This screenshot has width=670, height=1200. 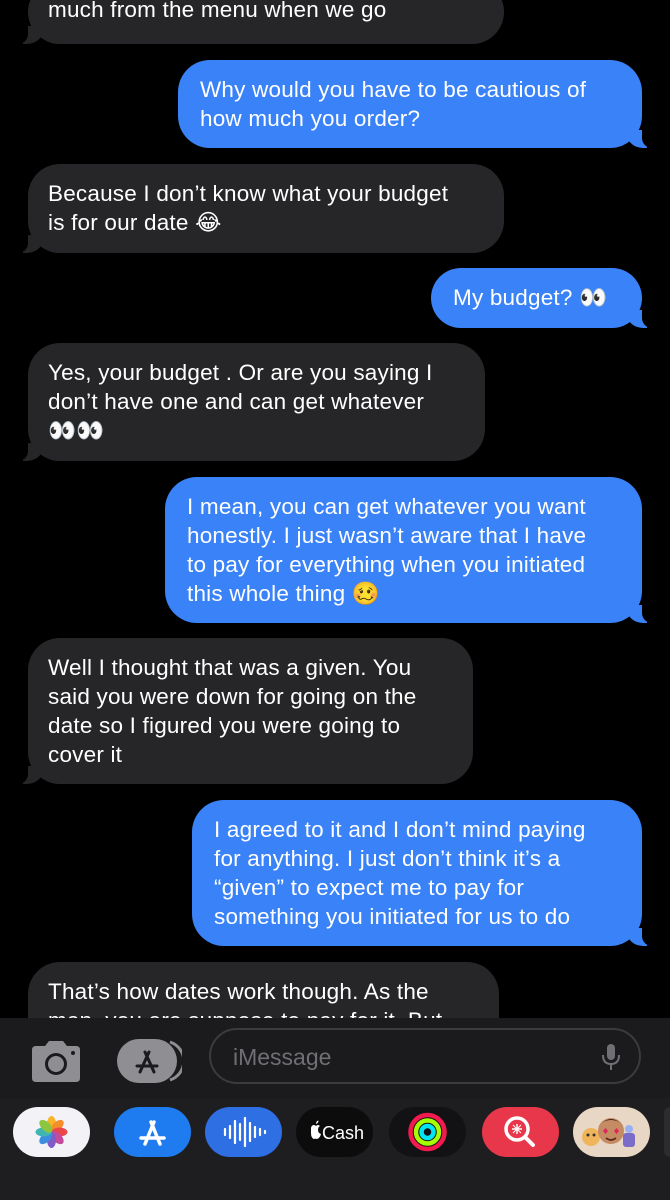 What do you see at coordinates (151, 1061) in the screenshot?
I see `app-store-icon` at bounding box center [151, 1061].